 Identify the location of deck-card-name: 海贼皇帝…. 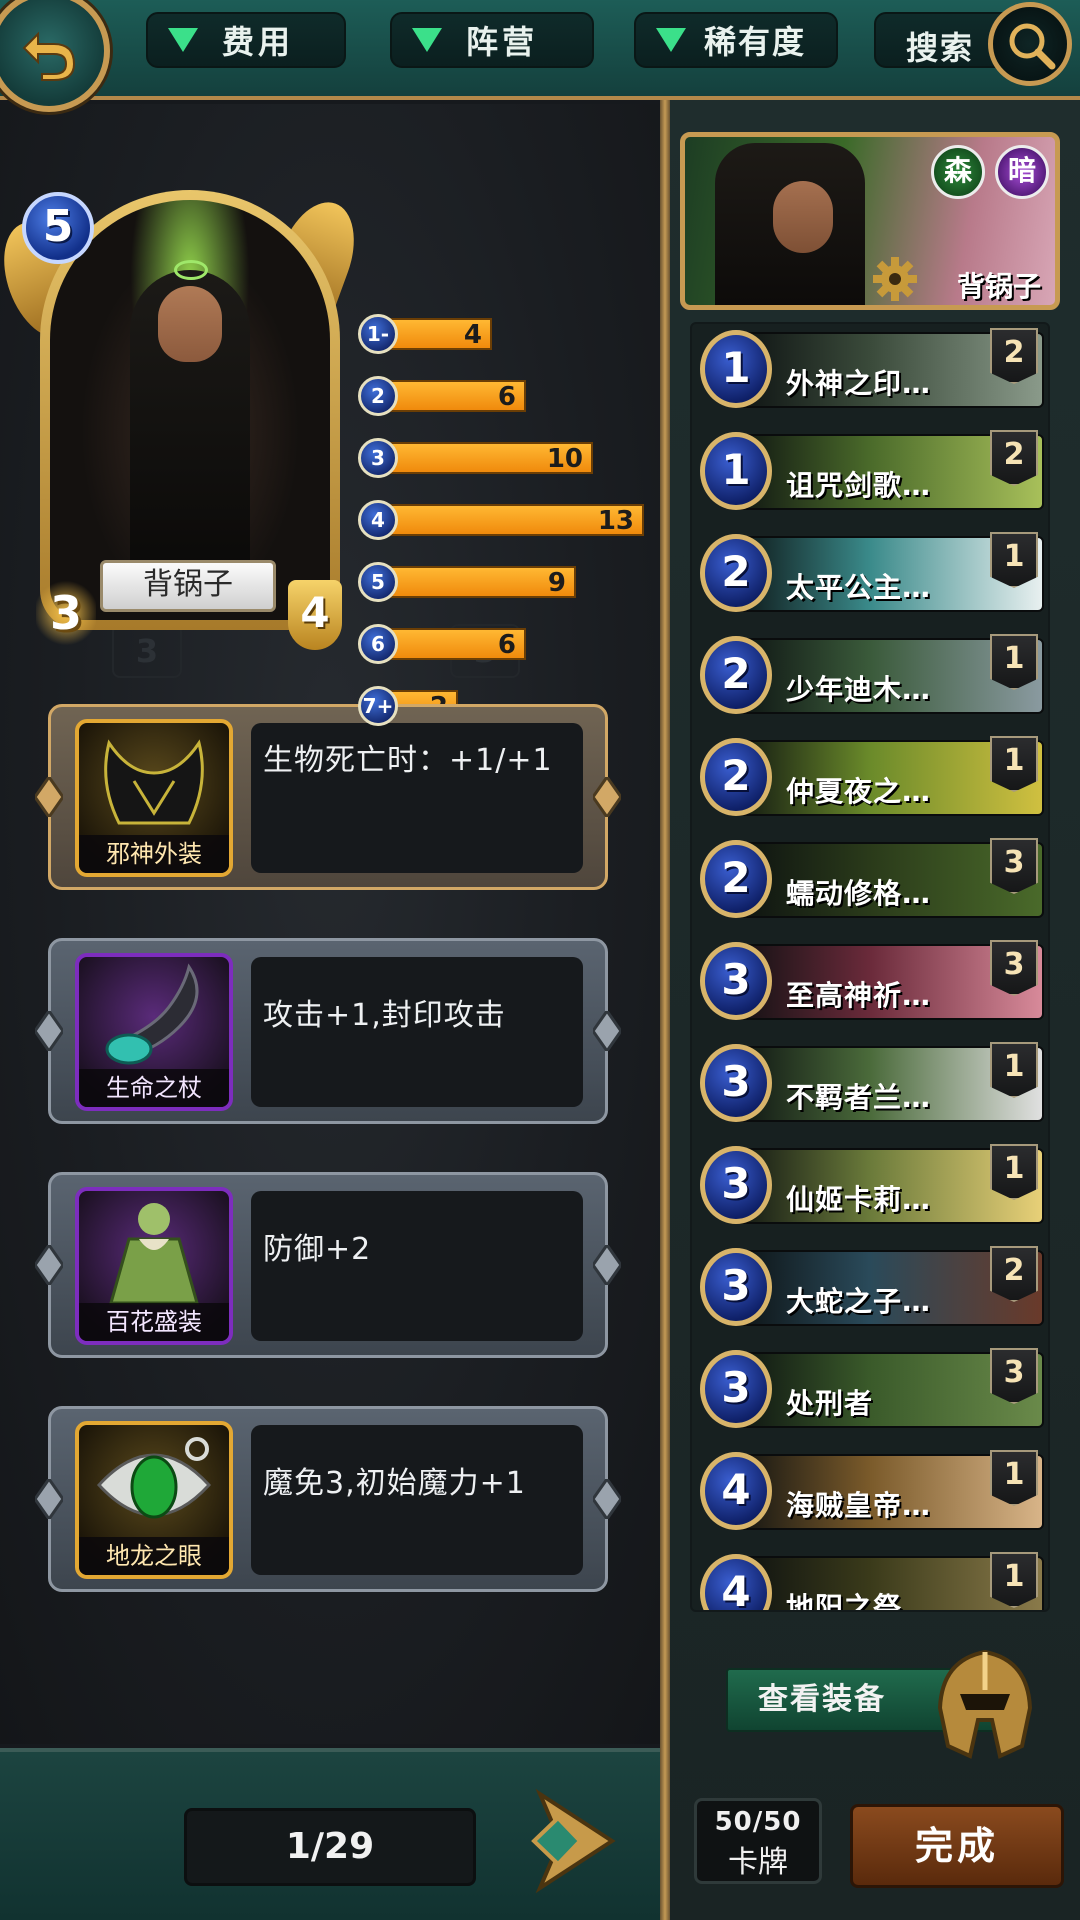
(859, 1505).